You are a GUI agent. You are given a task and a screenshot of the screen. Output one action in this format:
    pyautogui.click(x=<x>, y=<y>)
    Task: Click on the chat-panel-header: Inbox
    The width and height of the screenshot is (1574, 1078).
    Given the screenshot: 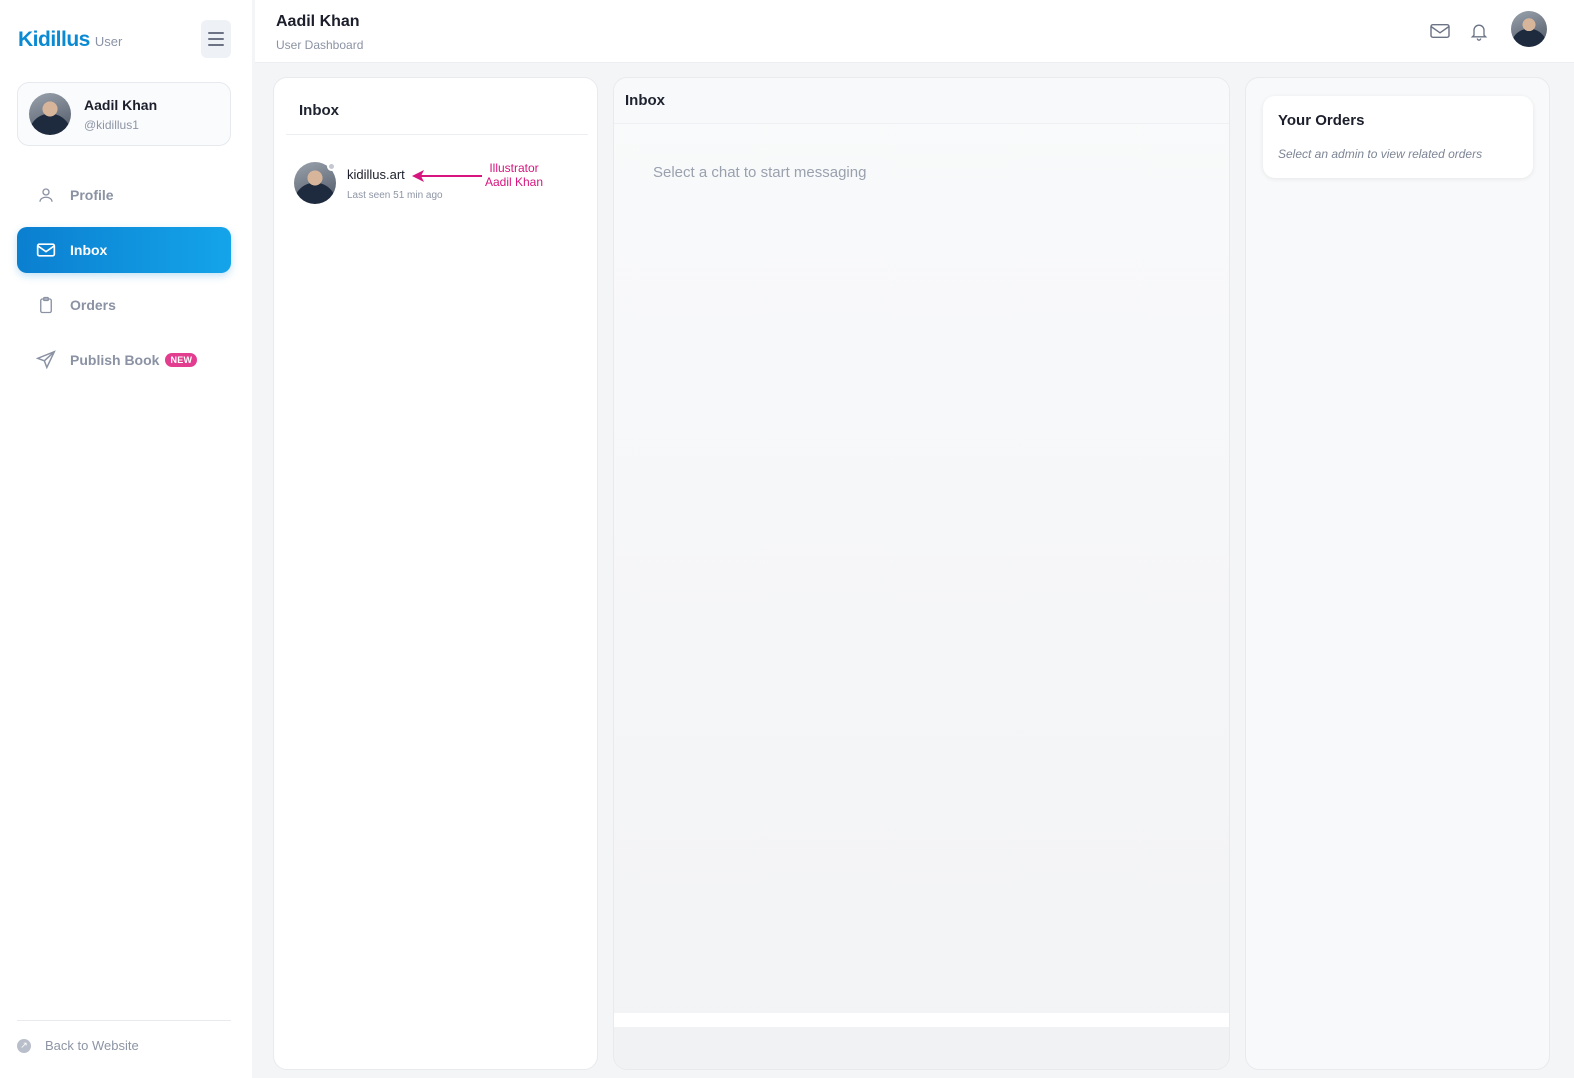 What is the action you would take?
    pyautogui.click(x=921, y=101)
    